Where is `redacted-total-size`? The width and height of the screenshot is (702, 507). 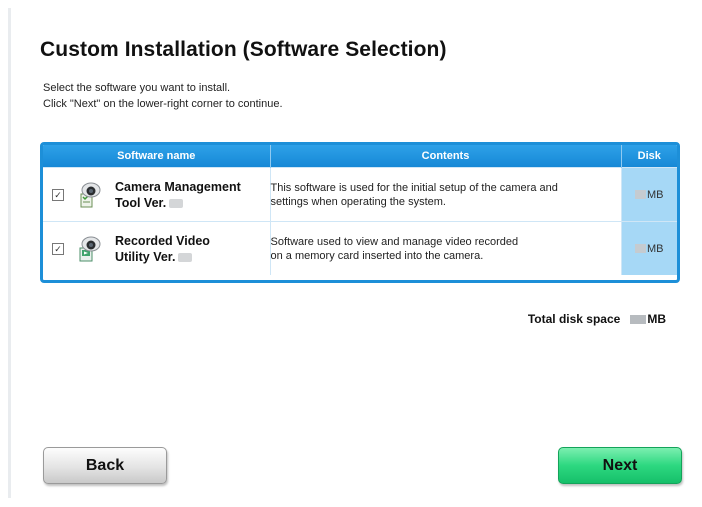
redacted-total-size is located at coordinates (638, 319).